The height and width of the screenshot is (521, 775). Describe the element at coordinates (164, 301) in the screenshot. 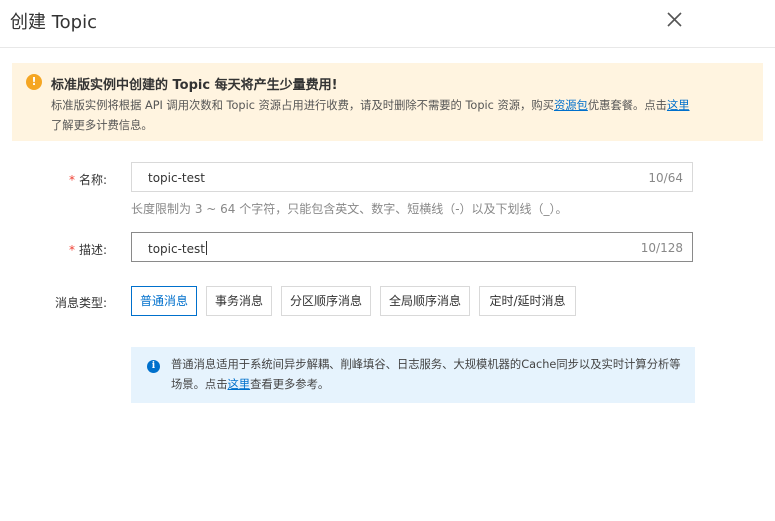

I see `type-normal-button: 普通消息` at that location.